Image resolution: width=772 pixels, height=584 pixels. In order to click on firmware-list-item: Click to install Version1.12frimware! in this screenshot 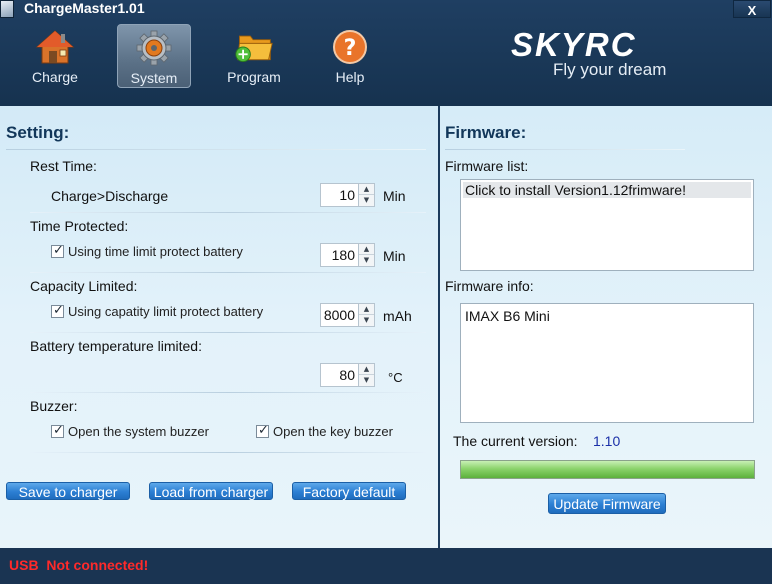, I will do `click(607, 190)`.